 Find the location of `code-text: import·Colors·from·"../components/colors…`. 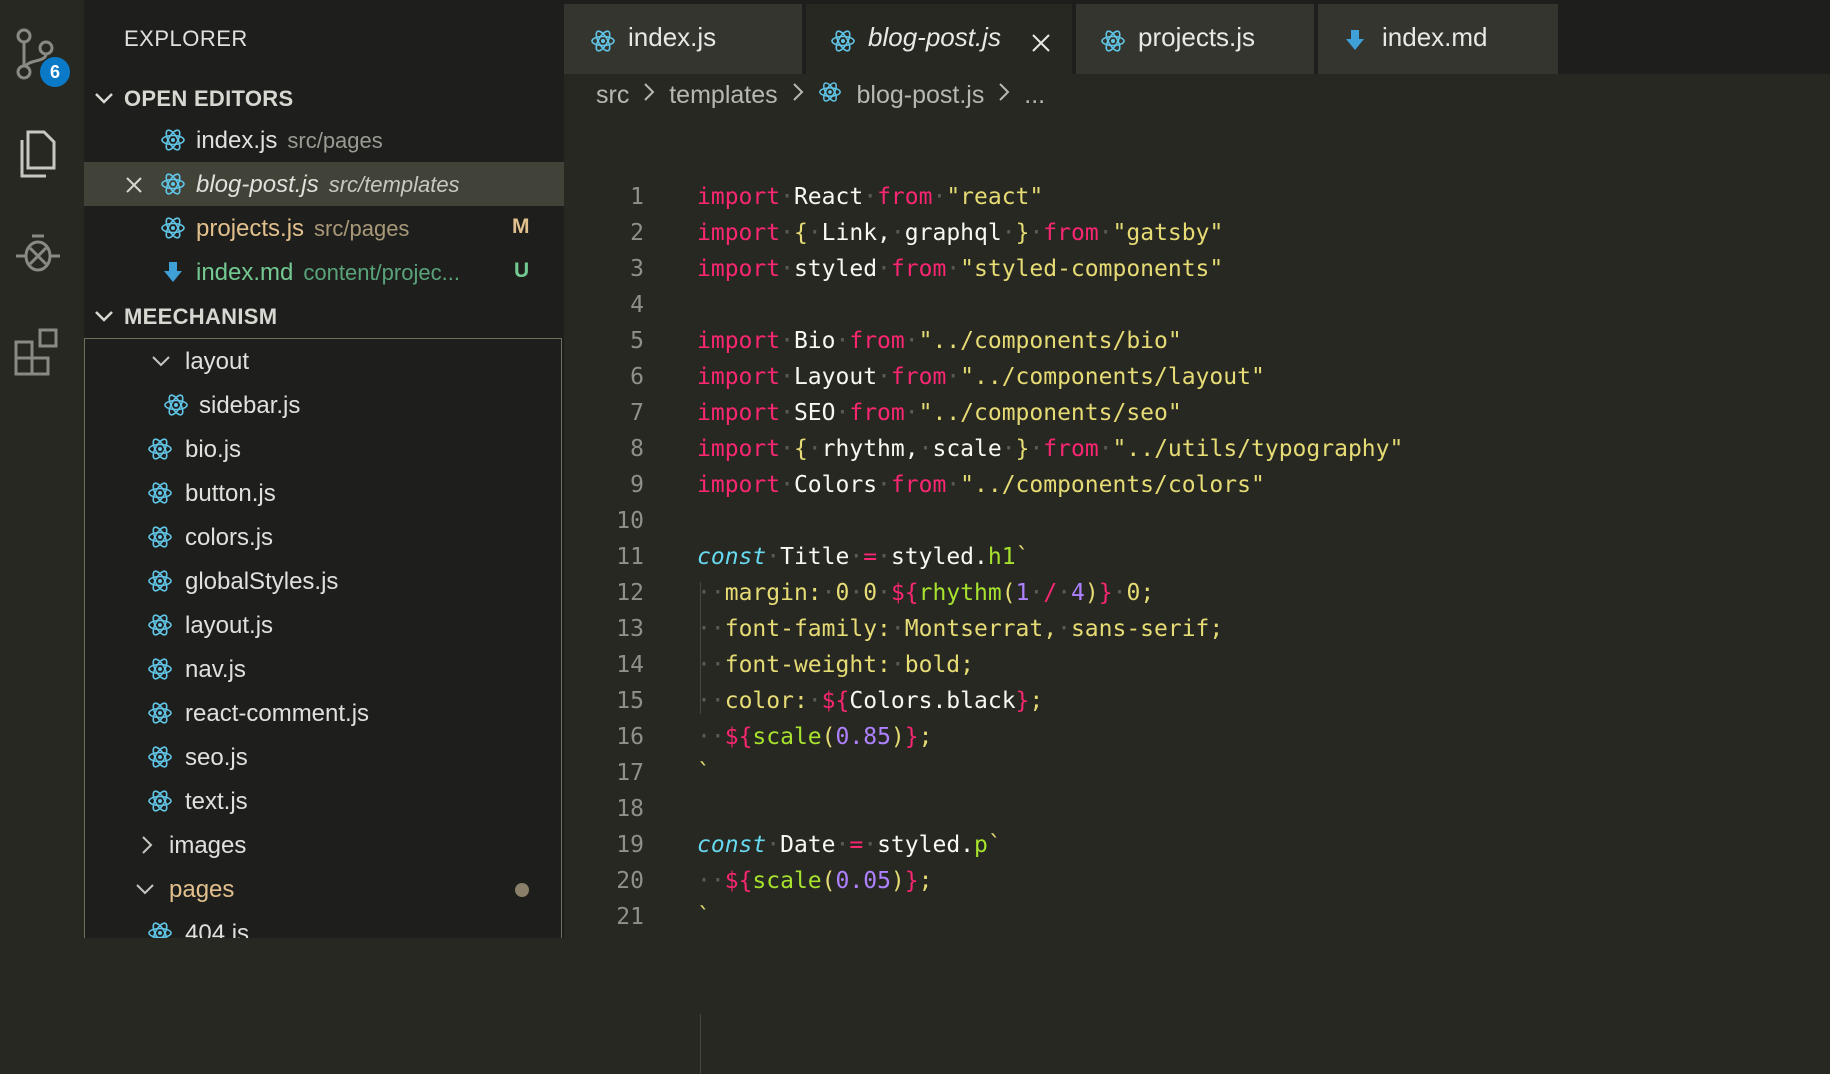

code-text: import·Colors·from·"../components/colors… is located at coordinates (981, 485).